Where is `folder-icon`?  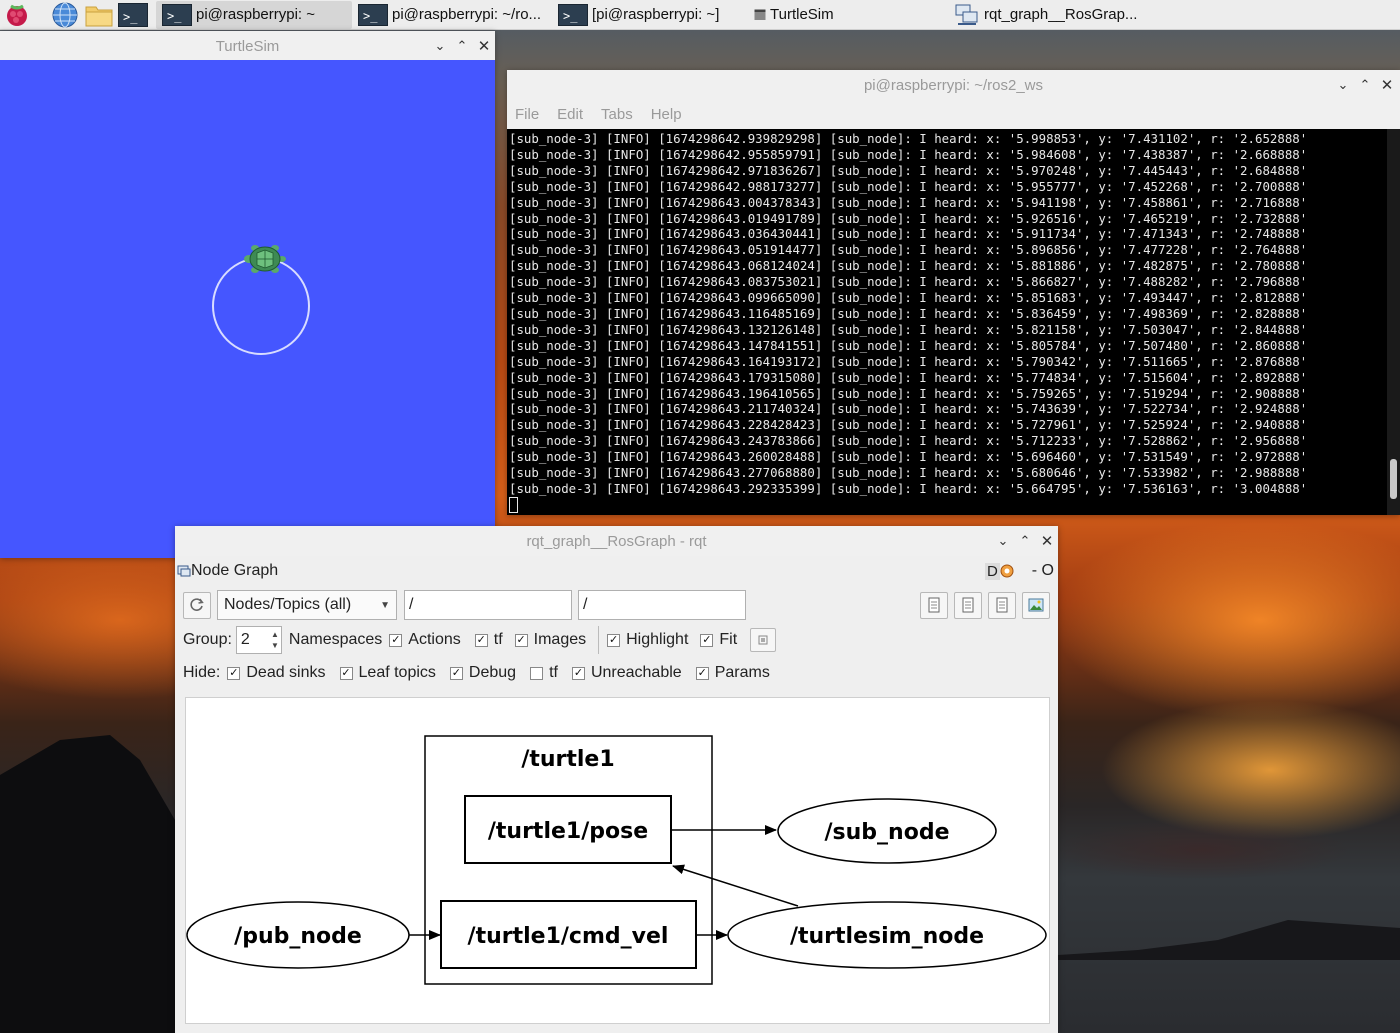
folder-icon is located at coordinates (99, 16).